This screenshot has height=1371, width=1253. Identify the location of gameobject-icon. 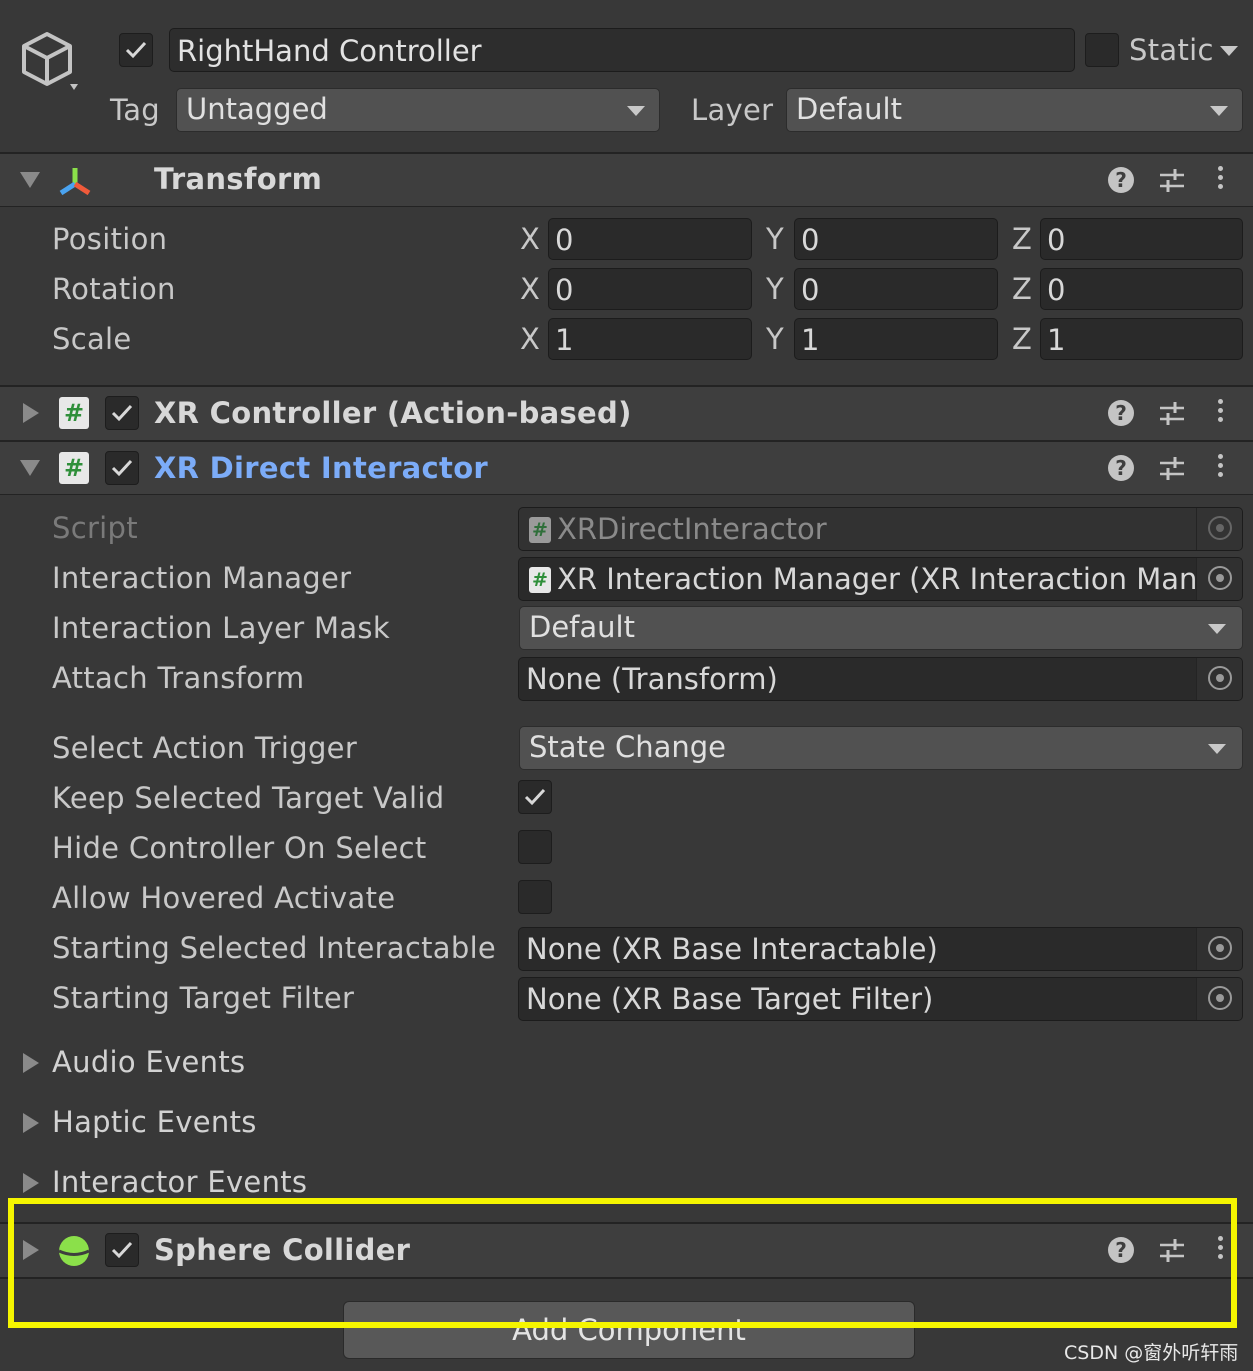
(50, 61).